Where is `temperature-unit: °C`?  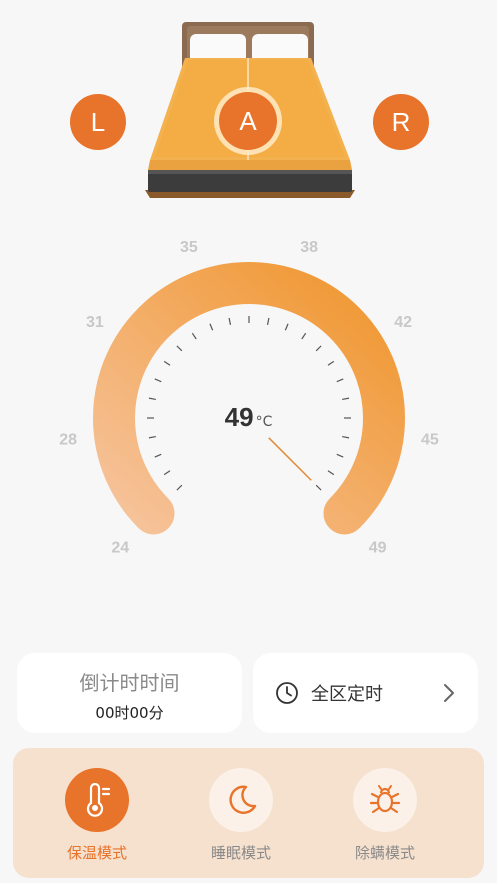 temperature-unit: °C is located at coordinates (264, 422).